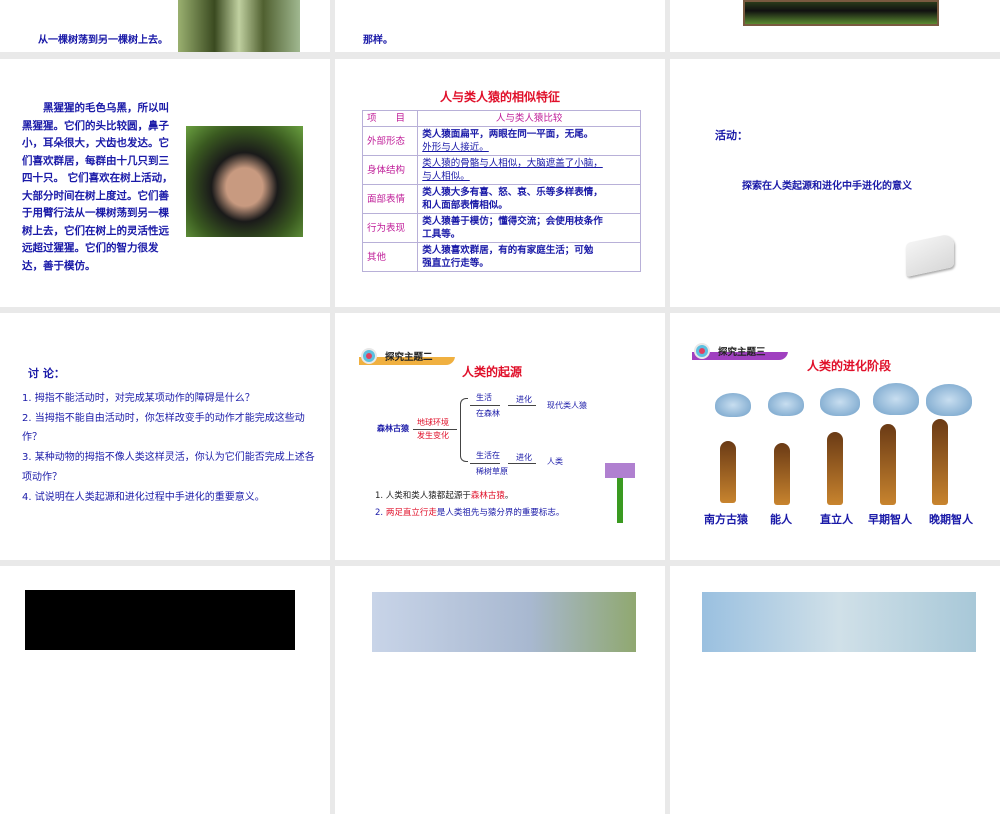 This screenshot has width=1000, height=814. Describe the element at coordinates (407, 356) in the screenshot. I see `topic-badge: 探究主题二` at that location.